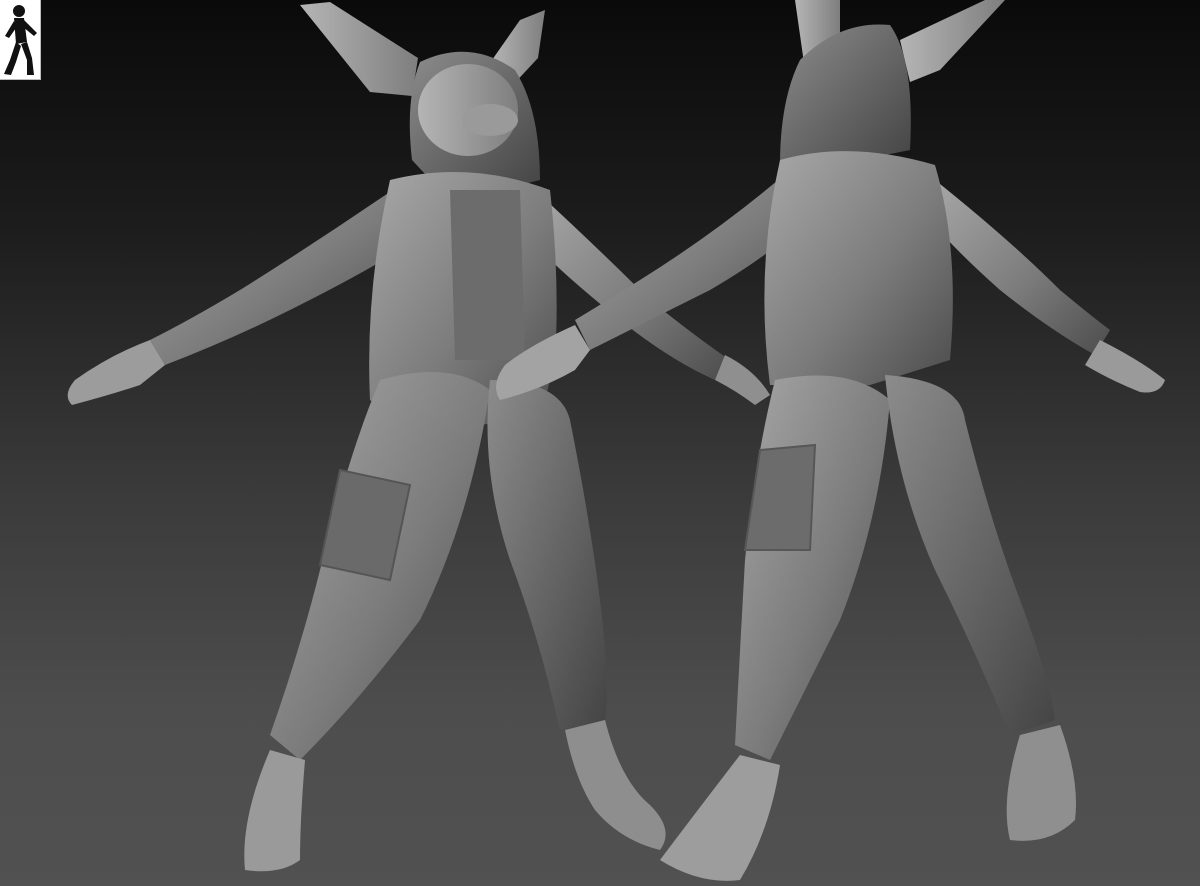 Image resolution: width=1200 pixels, height=886 pixels. Describe the element at coordinates (742, 380) in the screenshot. I see `front-hand-right` at that location.